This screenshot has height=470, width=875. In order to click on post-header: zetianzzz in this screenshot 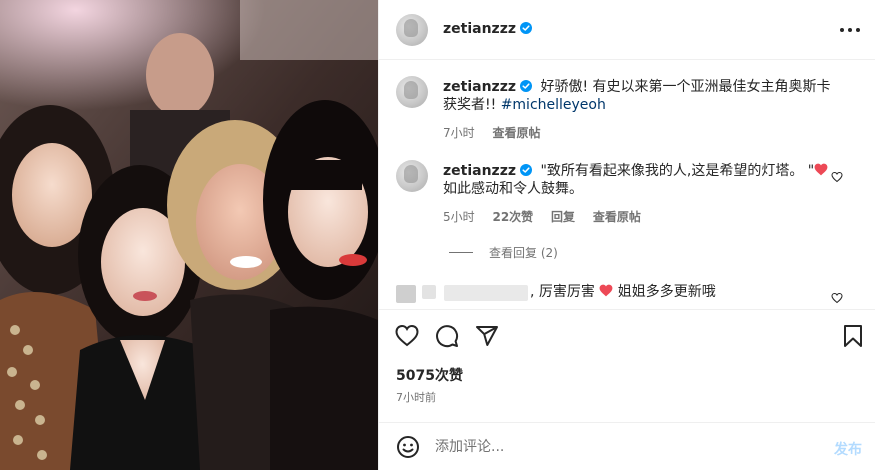, I will do `click(627, 30)`.